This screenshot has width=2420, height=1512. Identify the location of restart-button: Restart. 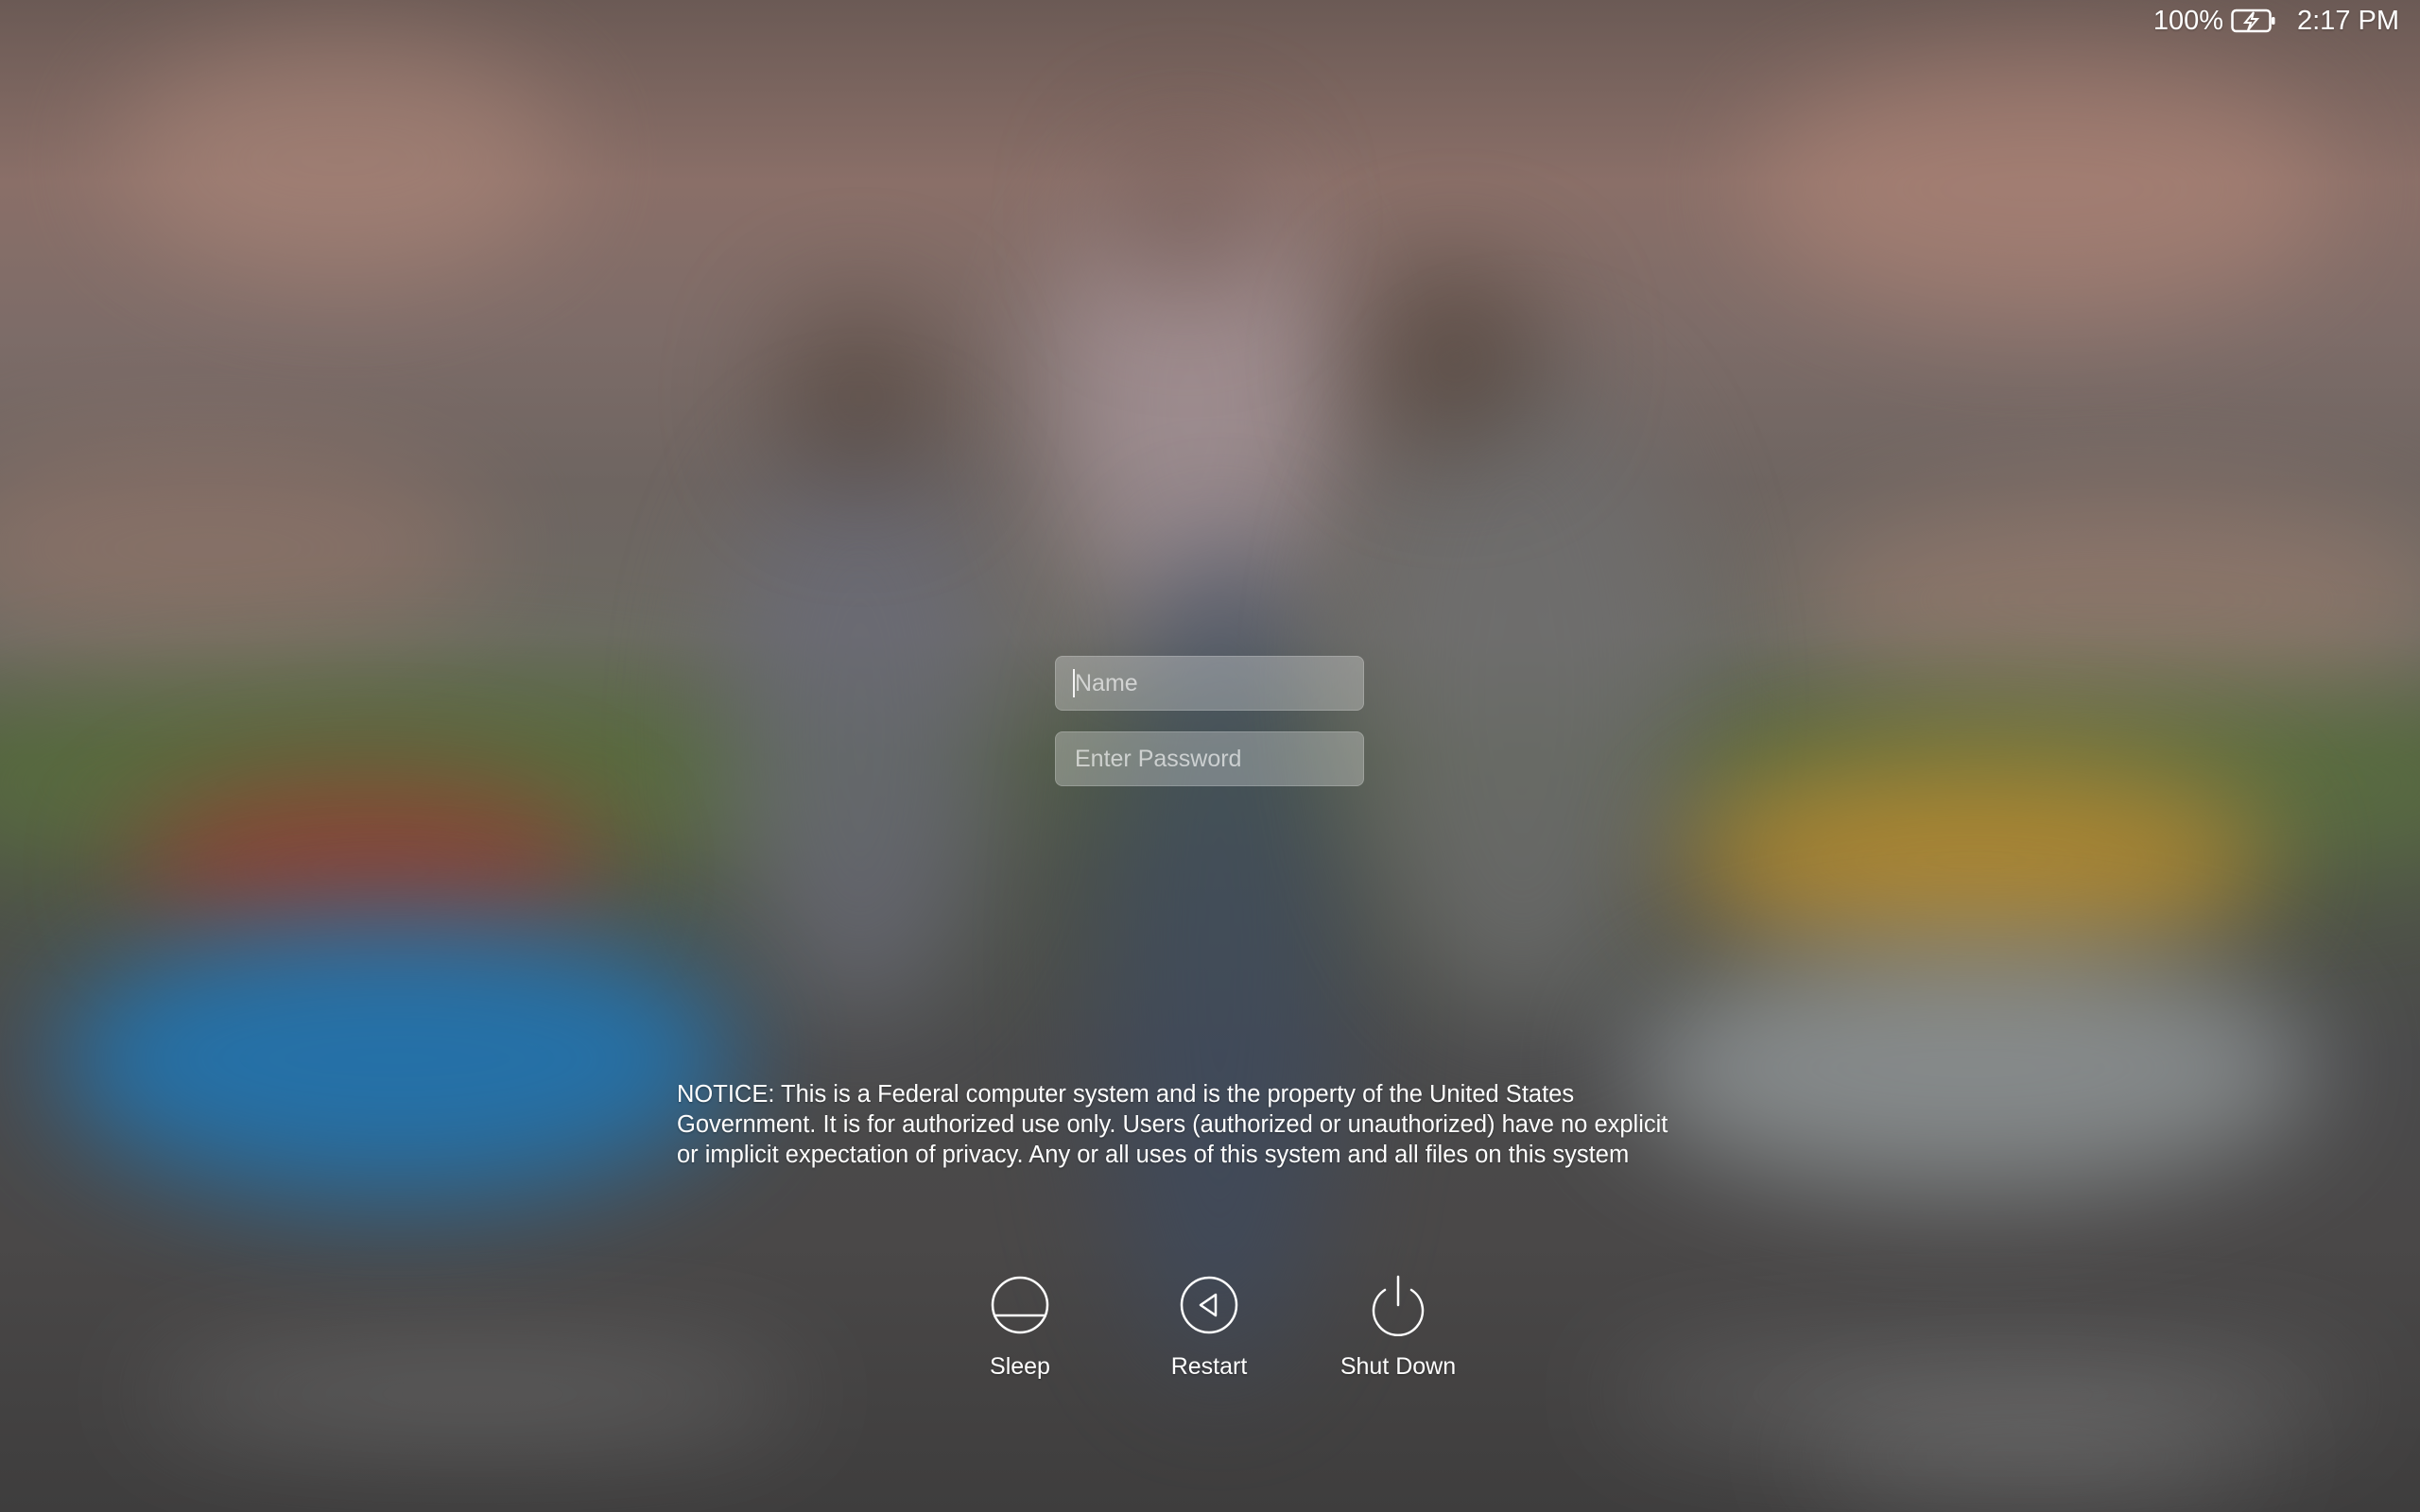
(1210, 1327).